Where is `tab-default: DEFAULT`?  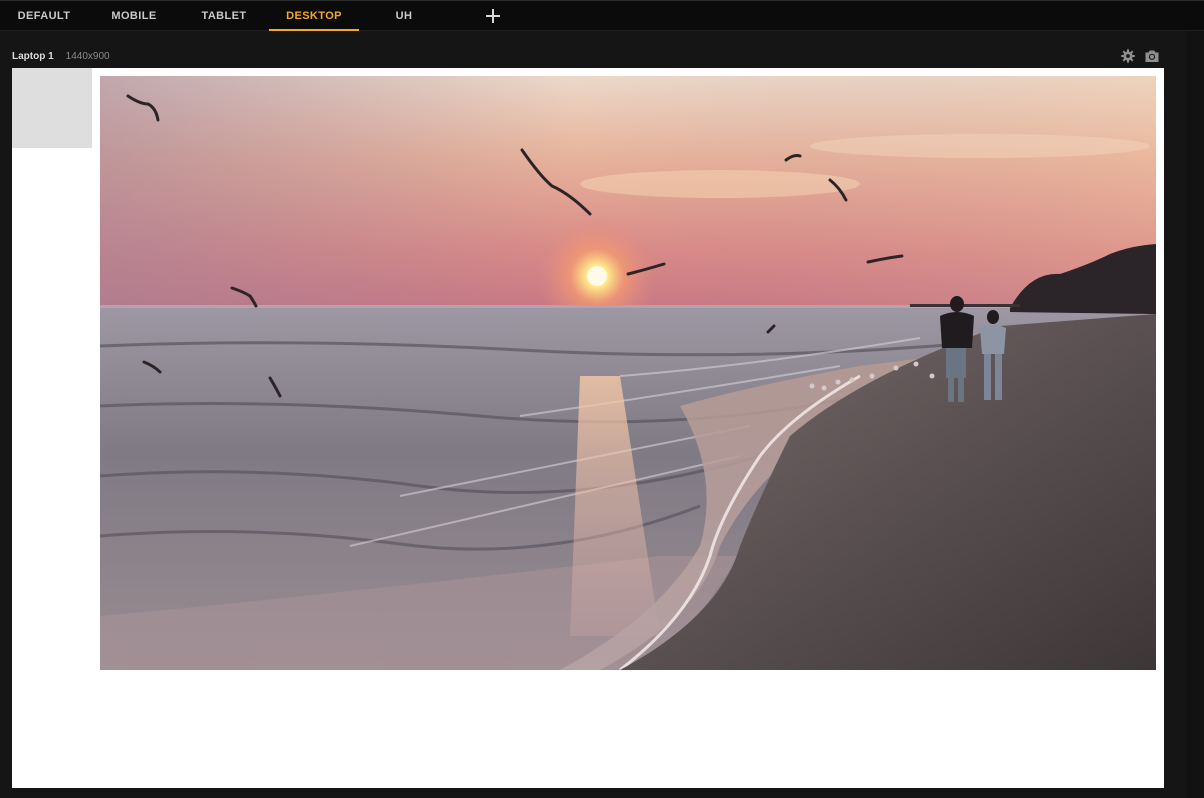
tab-default: DEFAULT is located at coordinates (44, 16).